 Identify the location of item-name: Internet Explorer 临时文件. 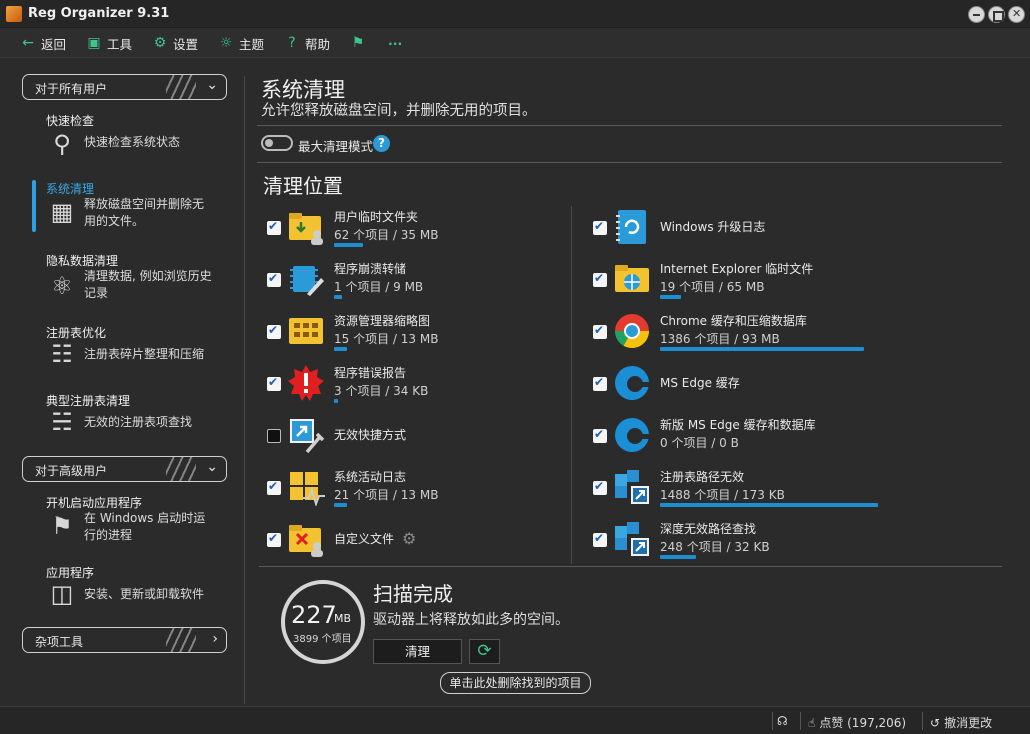
(737, 269).